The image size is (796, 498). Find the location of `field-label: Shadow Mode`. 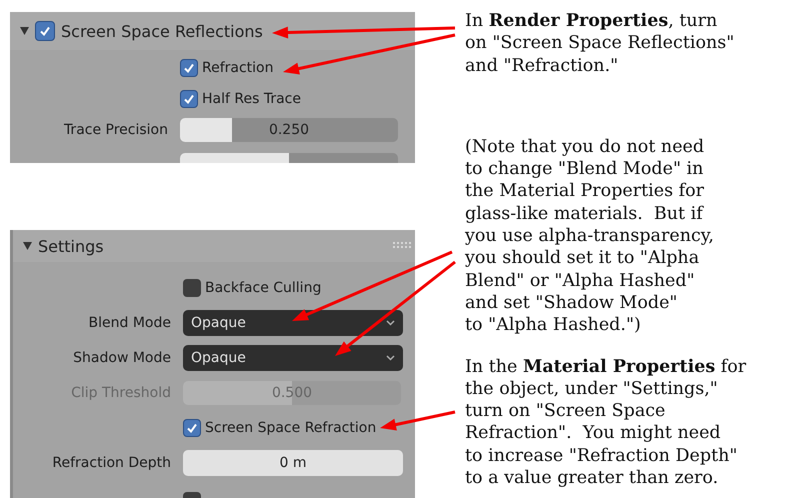

field-label: Shadow Mode is located at coordinates (122, 358).